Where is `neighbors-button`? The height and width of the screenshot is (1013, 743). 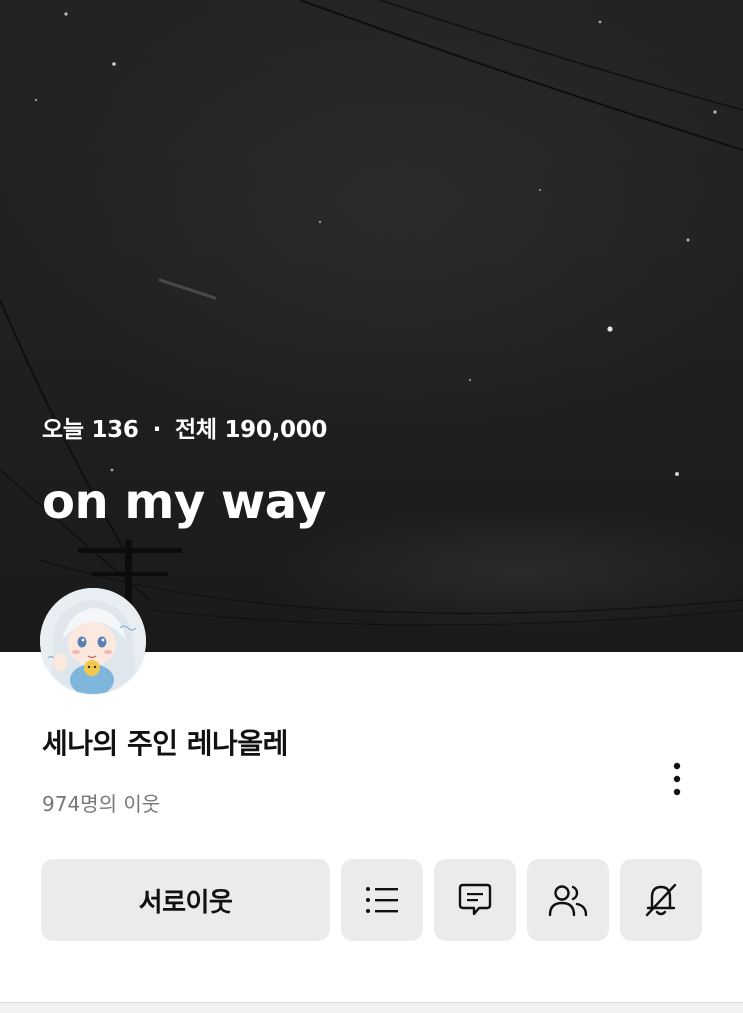 neighbors-button is located at coordinates (568, 900).